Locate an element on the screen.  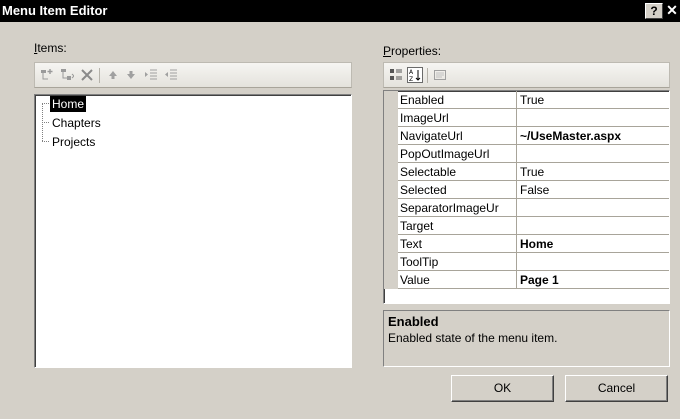
property-row-navigateurl: NavigateUrl ~/UseMaster.aspx is located at coordinates (526, 136).